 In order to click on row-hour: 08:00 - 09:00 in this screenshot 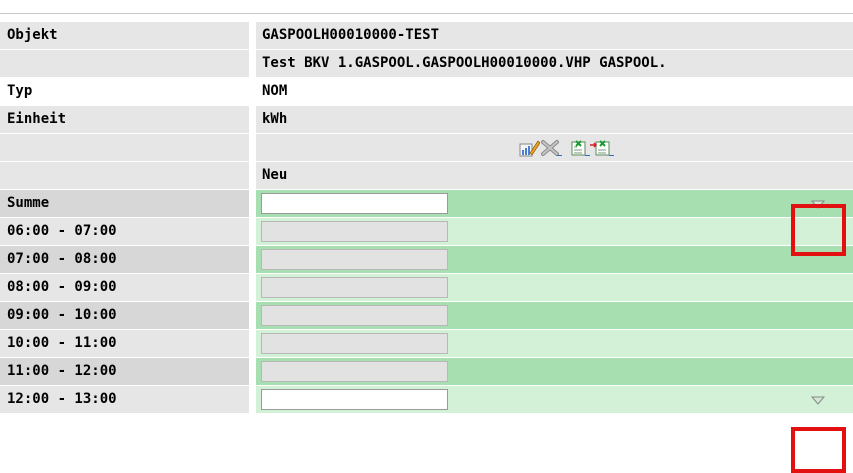, I will do `click(426, 288)`.